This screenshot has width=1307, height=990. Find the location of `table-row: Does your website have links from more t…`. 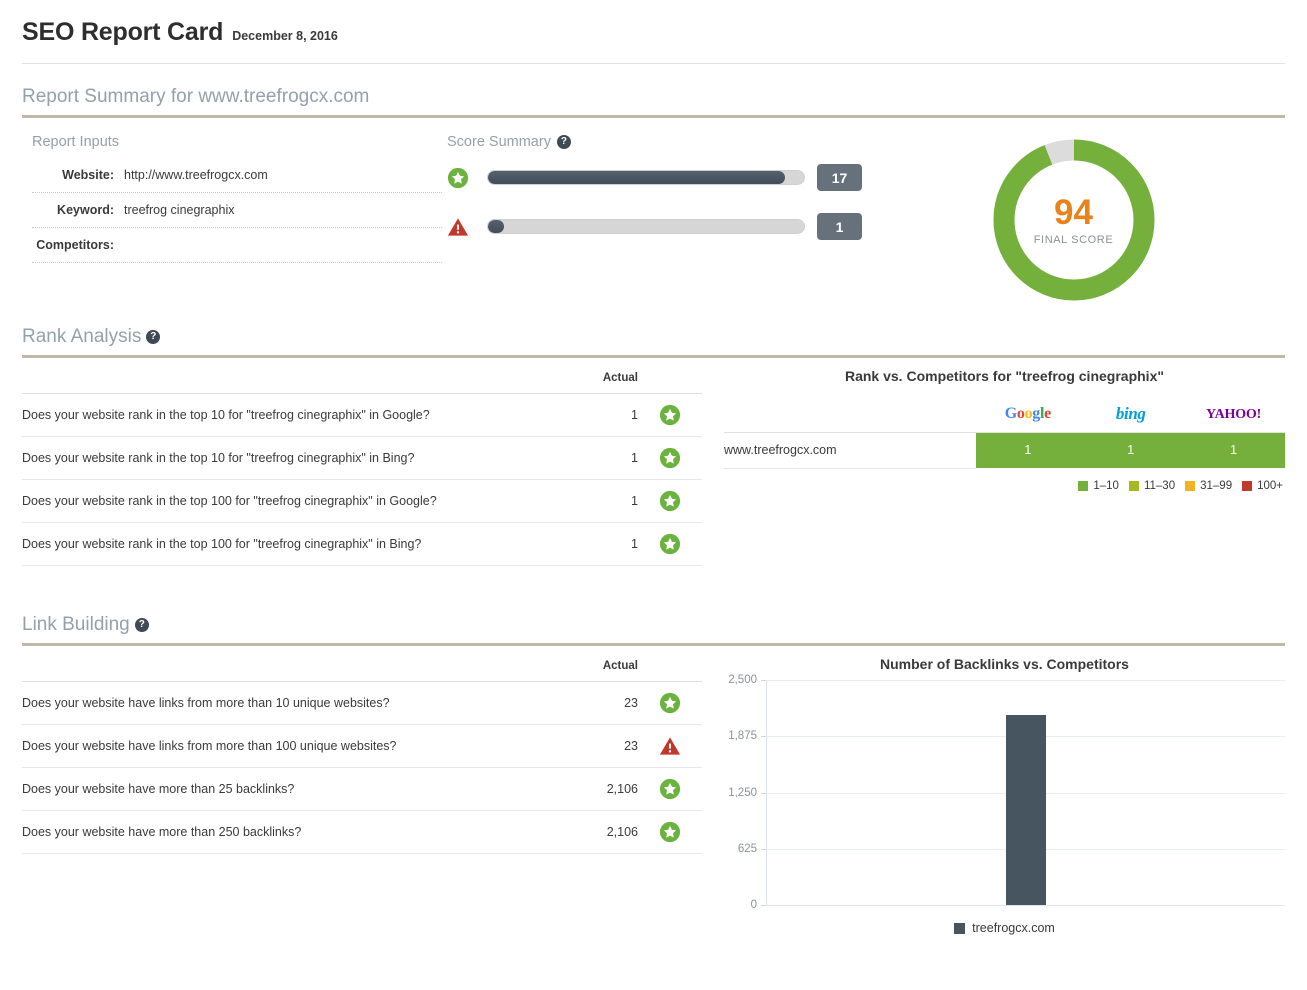

table-row: Does your website have links from more t… is located at coordinates (362, 703).